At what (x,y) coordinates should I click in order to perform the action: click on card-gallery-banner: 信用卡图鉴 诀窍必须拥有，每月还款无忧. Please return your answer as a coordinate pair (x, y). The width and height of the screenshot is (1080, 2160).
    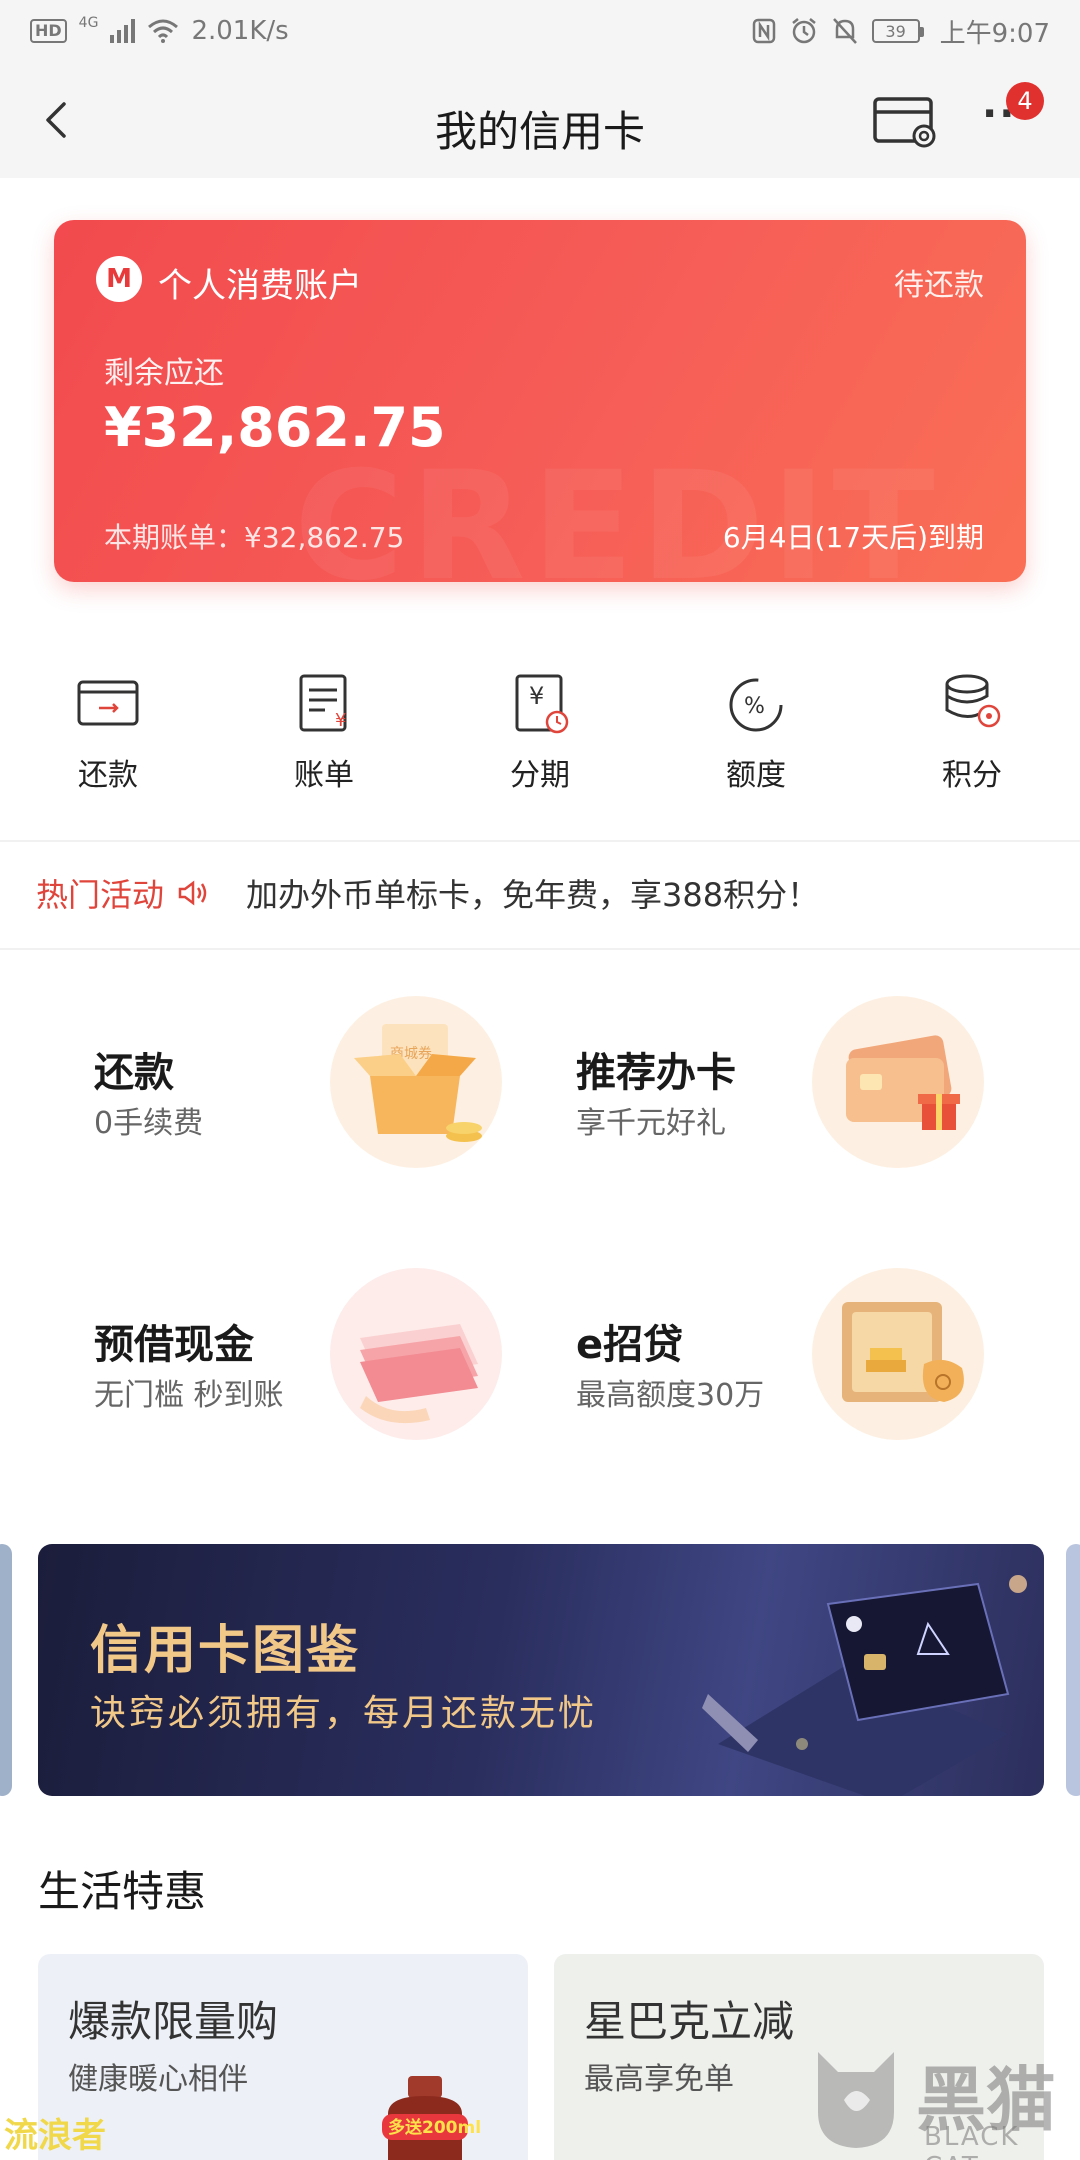
    Looking at the image, I should click on (541, 1670).